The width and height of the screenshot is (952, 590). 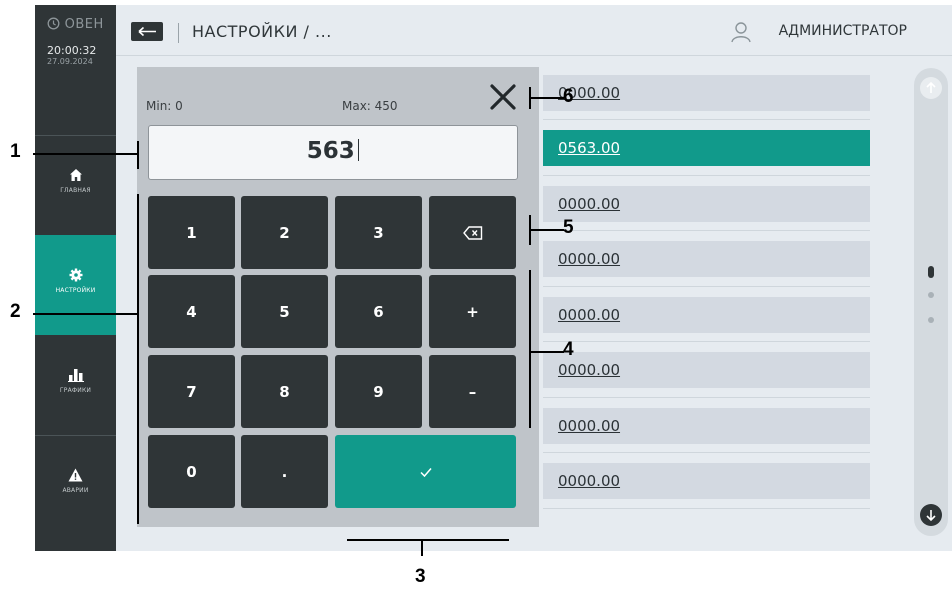 I want to click on callout-number-6: 6, so click(x=568, y=96).